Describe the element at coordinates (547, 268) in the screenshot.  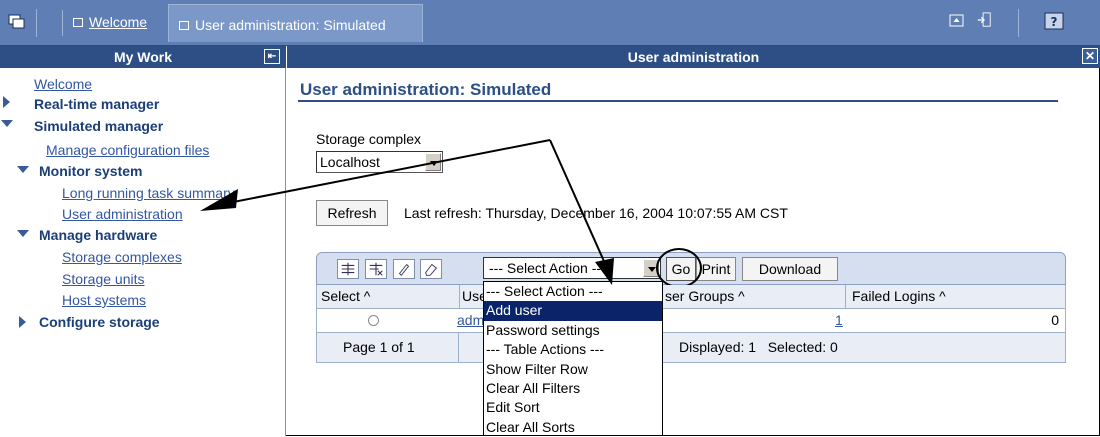
I see `select-action-value: --- Select Action ---` at that location.